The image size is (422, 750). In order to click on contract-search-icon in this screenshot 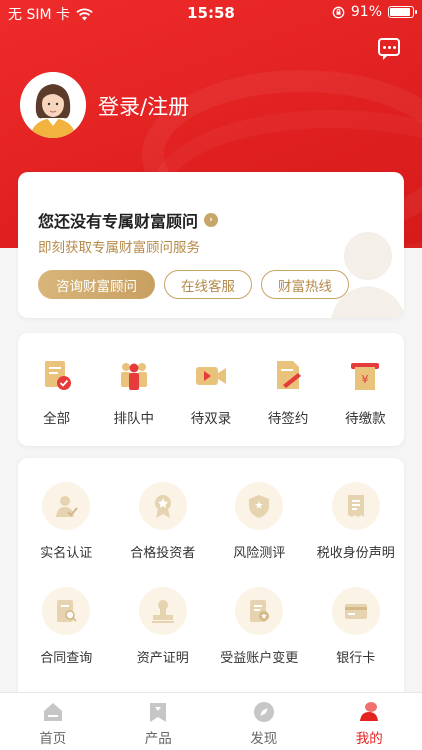, I will do `click(67, 611)`.